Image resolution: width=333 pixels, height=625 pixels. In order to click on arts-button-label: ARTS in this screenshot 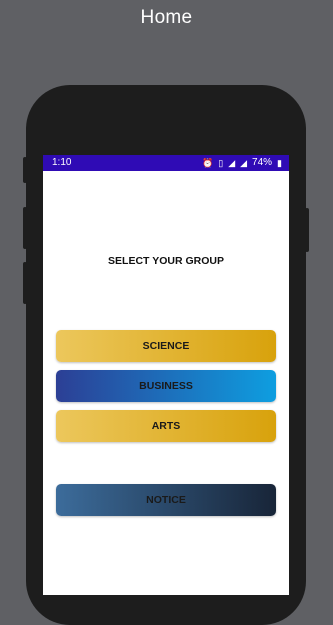, I will do `click(166, 426)`.